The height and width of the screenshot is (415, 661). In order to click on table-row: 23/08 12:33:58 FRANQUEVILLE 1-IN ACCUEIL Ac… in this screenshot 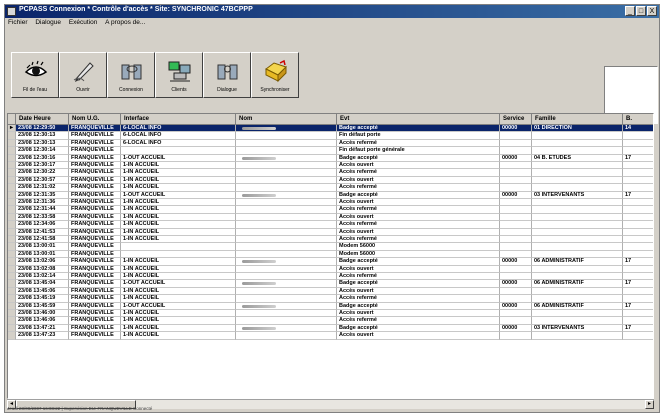, I will do `click(330, 217)`.